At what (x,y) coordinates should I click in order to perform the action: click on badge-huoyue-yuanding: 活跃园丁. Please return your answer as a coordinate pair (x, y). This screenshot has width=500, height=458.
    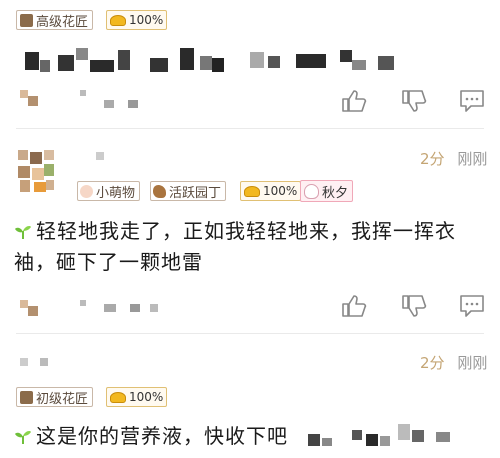
    Looking at the image, I should click on (188, 191).